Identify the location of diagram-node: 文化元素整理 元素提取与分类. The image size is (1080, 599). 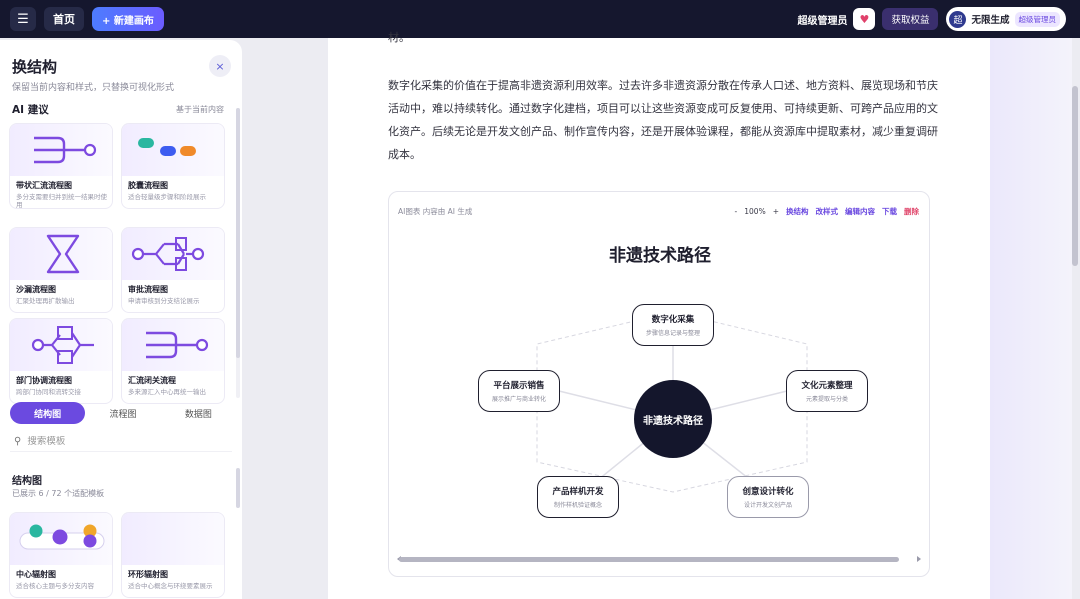
(827, 391).